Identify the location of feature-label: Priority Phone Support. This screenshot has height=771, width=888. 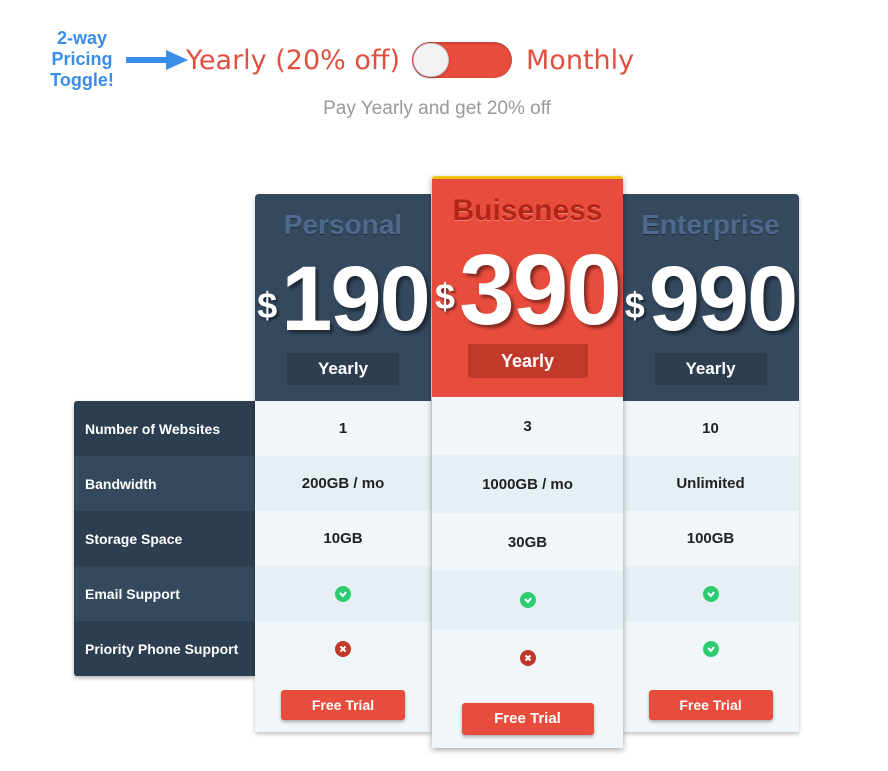
(162, 648).